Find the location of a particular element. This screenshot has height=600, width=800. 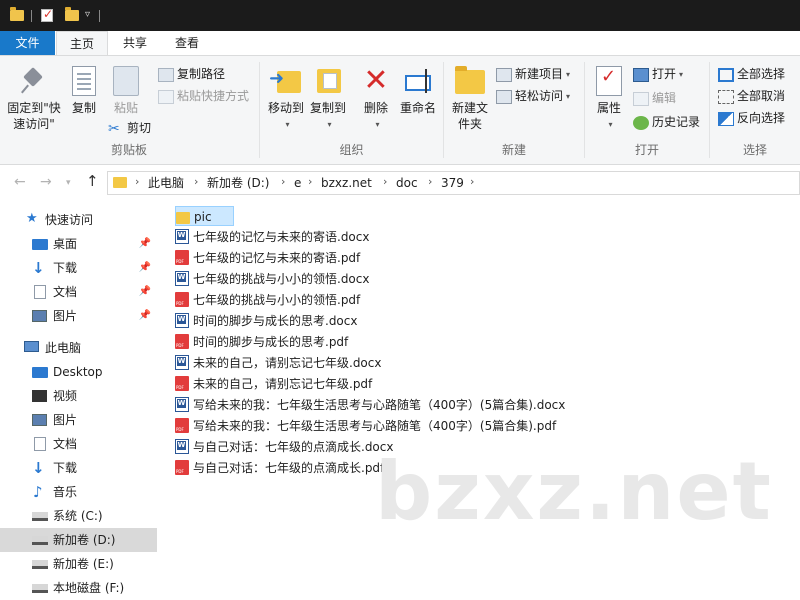

nav-documents-pc: 文档 is located at coordinates (78, 444).